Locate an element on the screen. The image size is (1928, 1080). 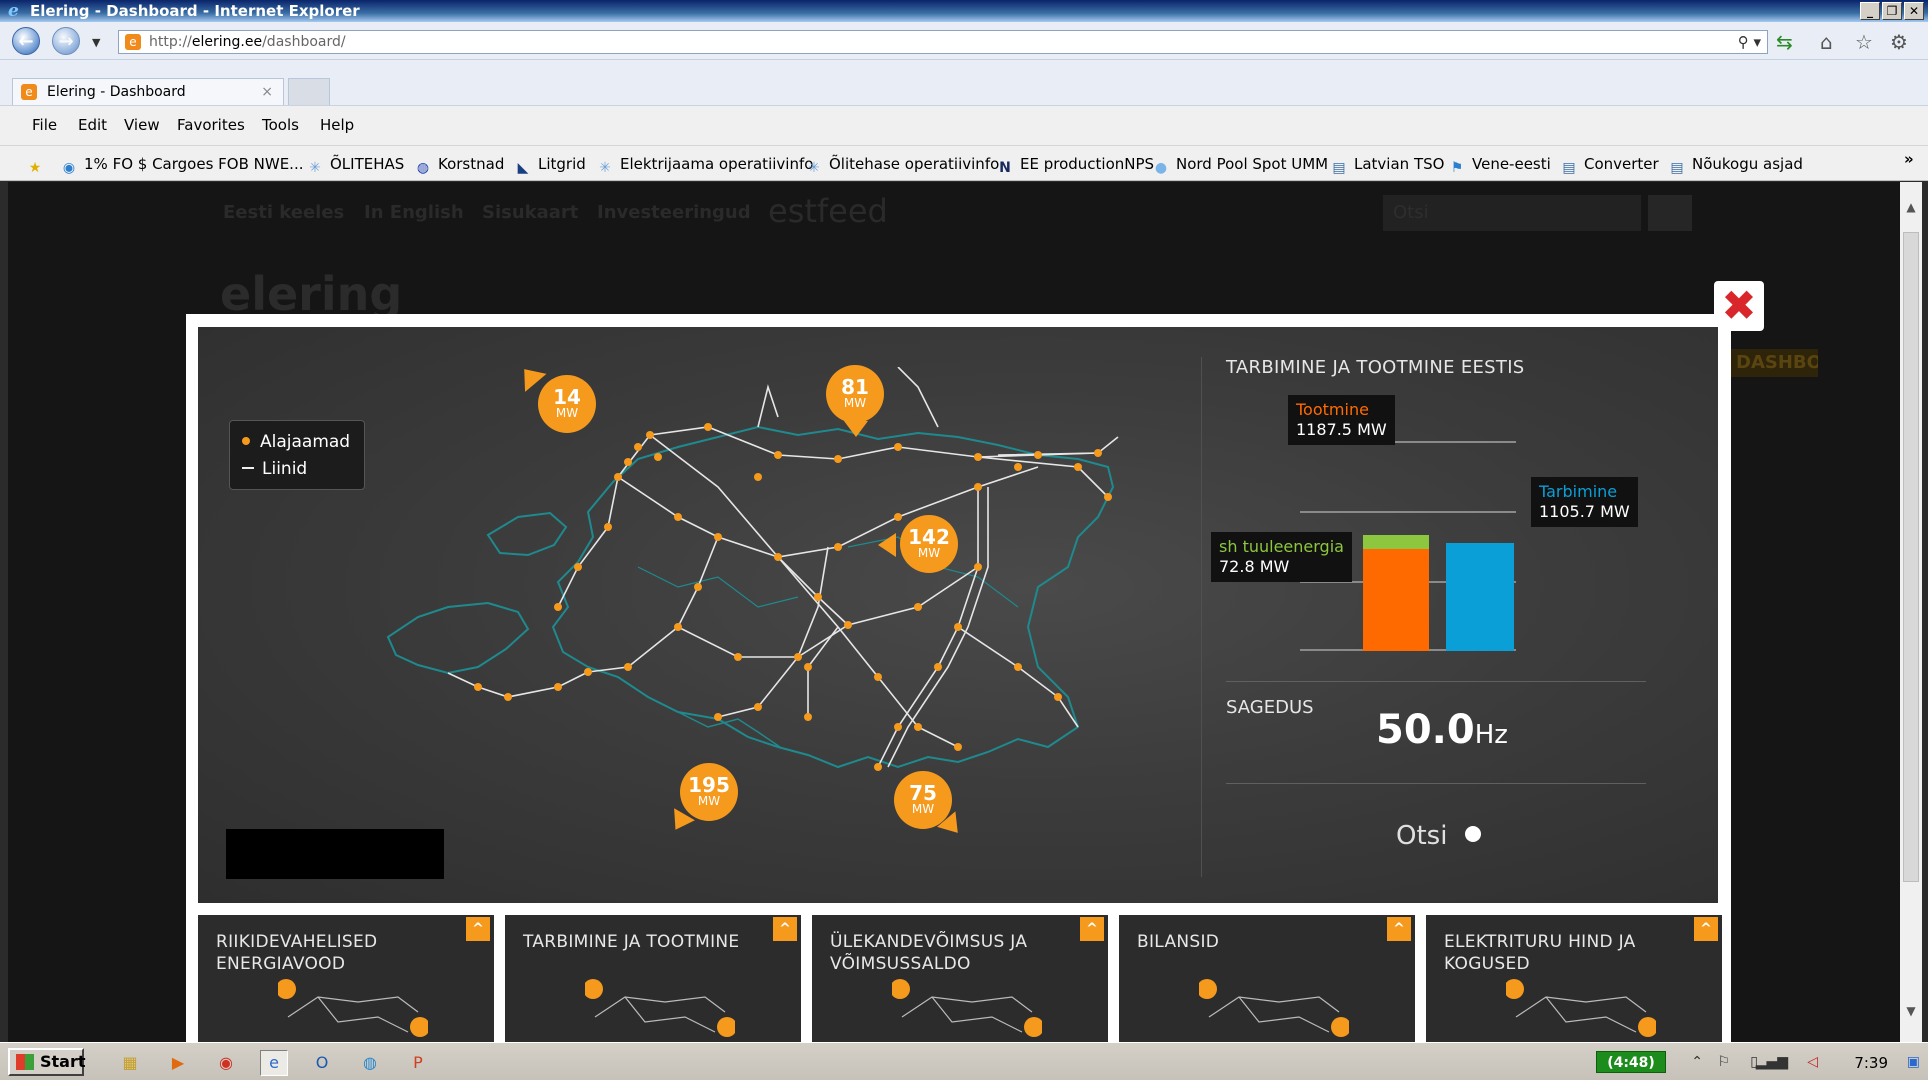
tab-bar: e Elering - Dashboard × is located at coordinates (964, 83).